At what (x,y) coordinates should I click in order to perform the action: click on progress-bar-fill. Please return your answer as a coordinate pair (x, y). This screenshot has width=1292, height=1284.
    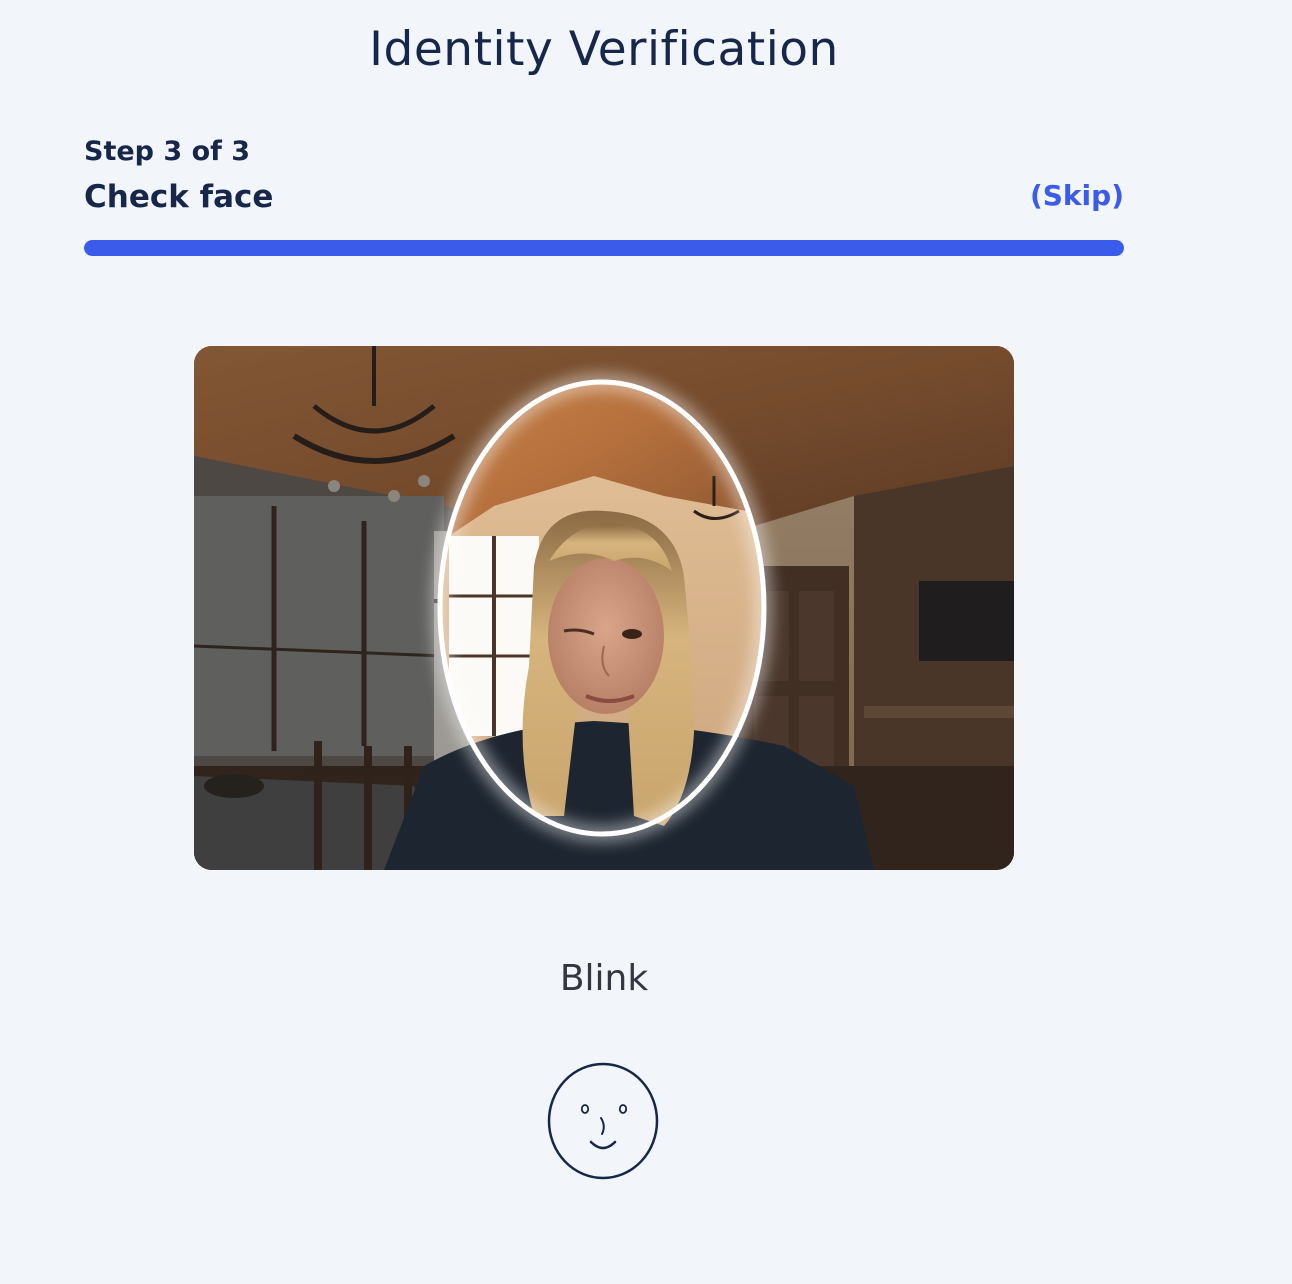
    Looking at the image, I should click on (604, 248).